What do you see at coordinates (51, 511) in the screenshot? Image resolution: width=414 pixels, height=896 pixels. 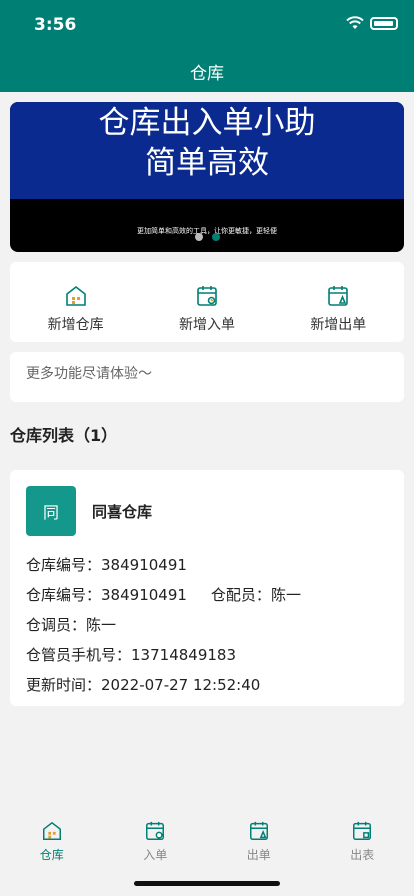 I see `warehouse-avatar: 同` at bounding box center [51, 511].